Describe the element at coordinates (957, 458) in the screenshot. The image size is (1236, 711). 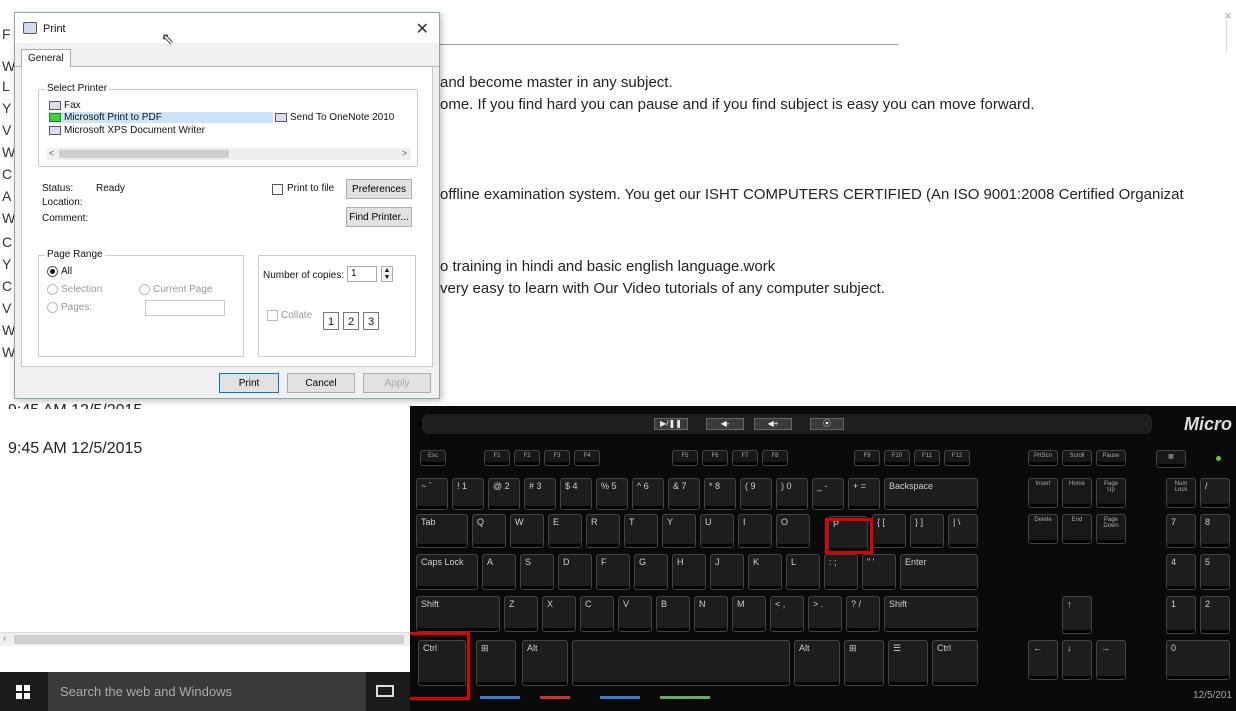
I see `key-f12: F12` at that location.